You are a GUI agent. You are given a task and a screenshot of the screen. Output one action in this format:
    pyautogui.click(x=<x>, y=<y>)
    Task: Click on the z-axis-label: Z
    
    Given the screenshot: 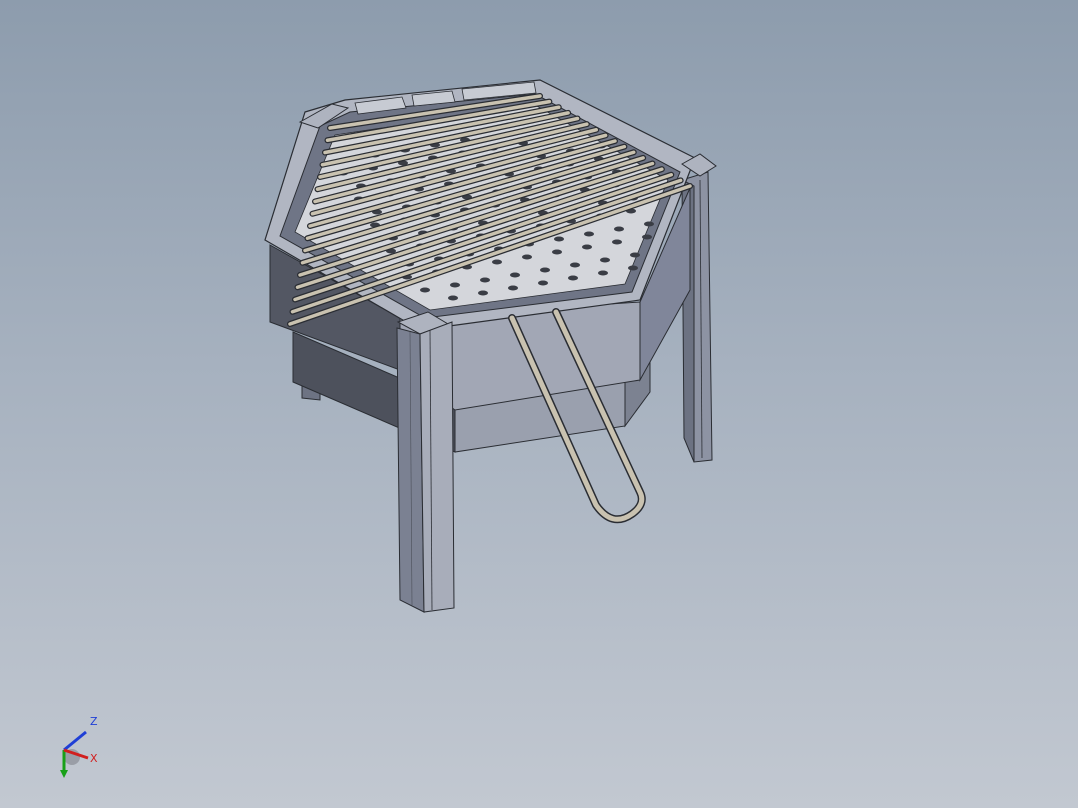 What is the action you would take?
    pyautogui.click(x=94, y=721)
    